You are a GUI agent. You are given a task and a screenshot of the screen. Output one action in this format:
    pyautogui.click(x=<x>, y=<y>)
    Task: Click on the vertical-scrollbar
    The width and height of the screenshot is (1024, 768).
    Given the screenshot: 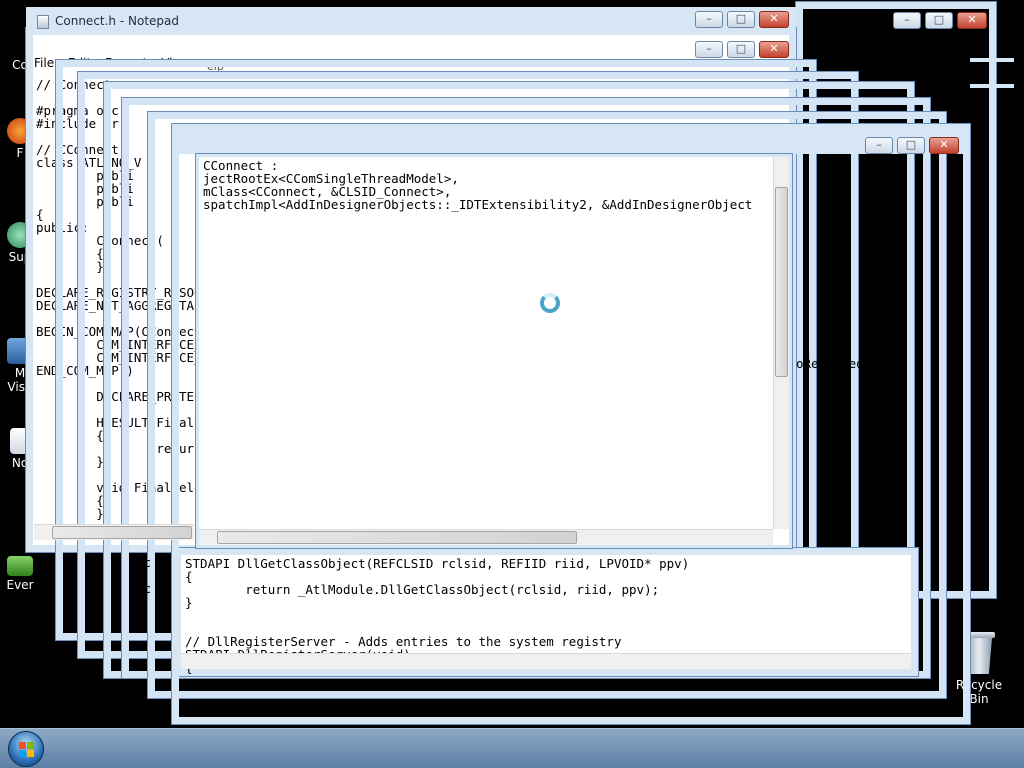 What is the action you would take?
    pyautogui.click(x=781, y=343)
    